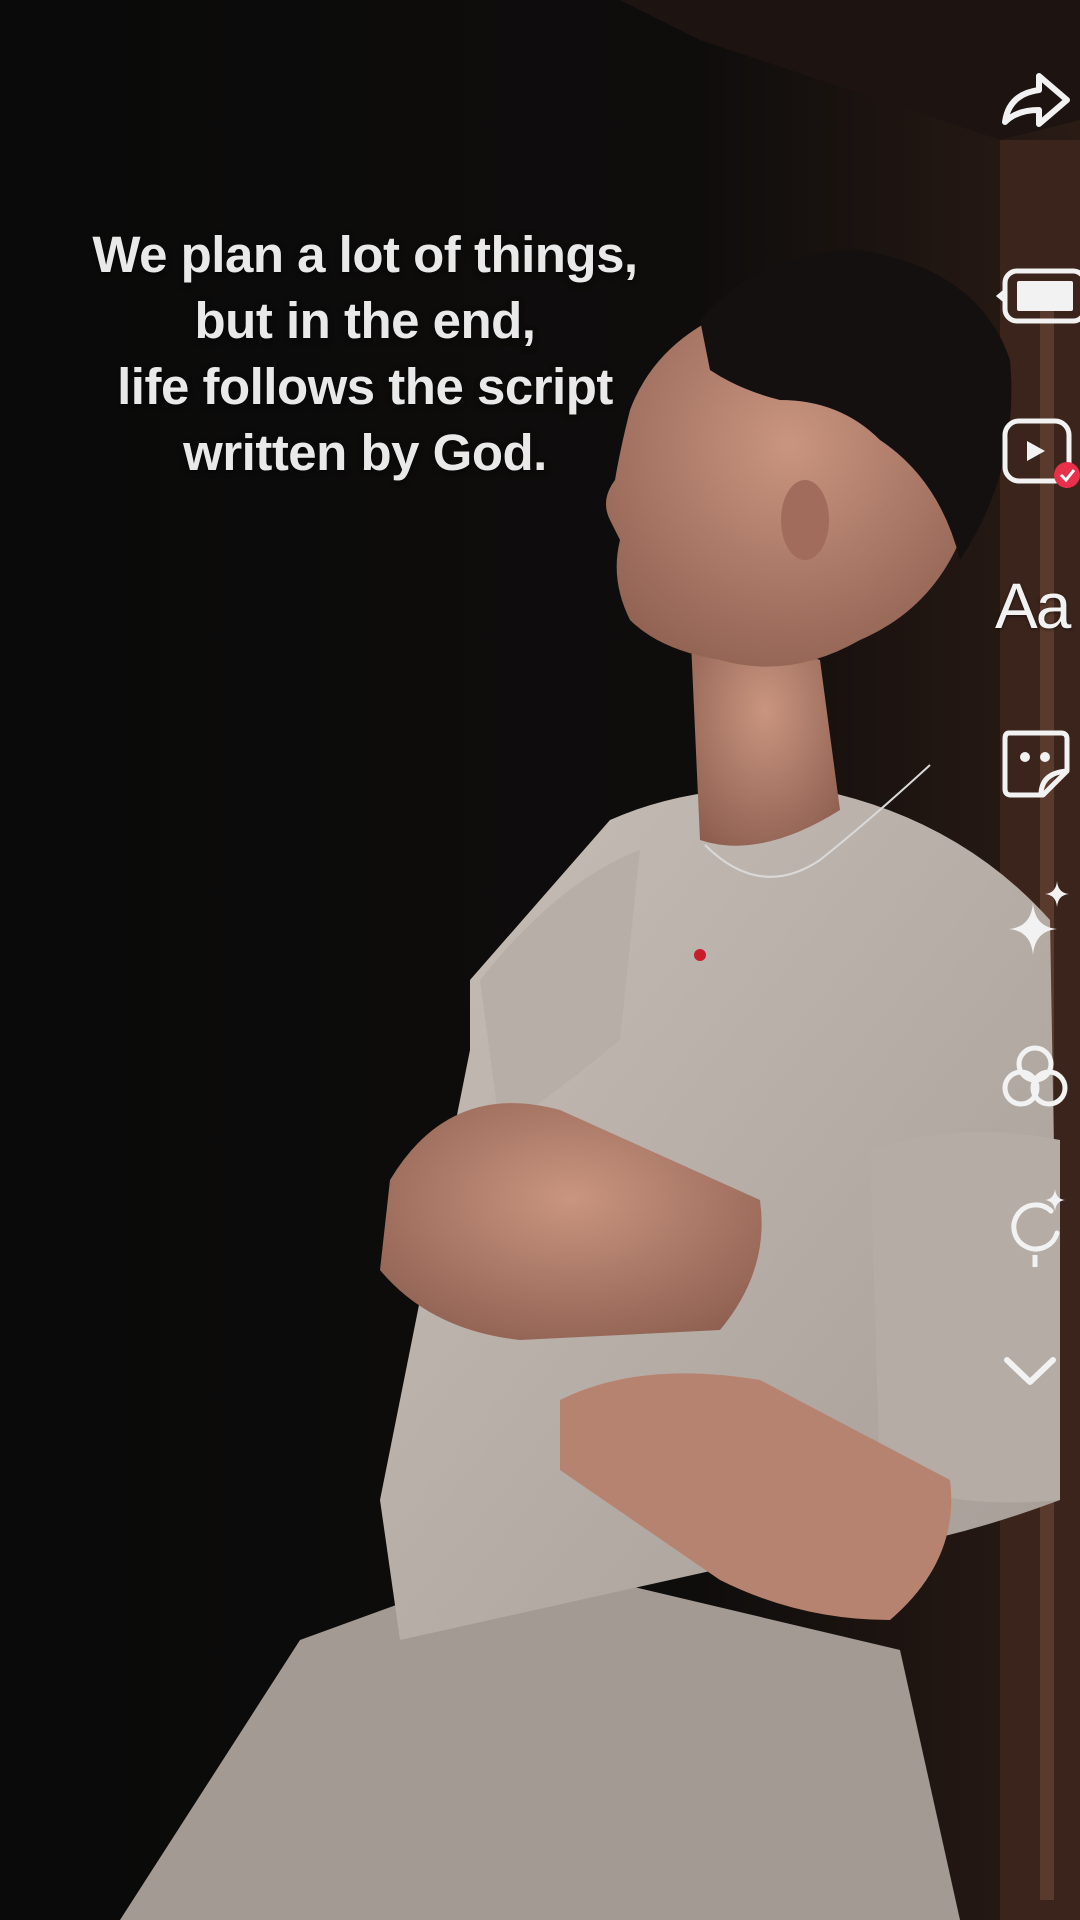 The width and height of the screenshot is (1080, 1920). I want to click on share-button, so click(1037, 100).